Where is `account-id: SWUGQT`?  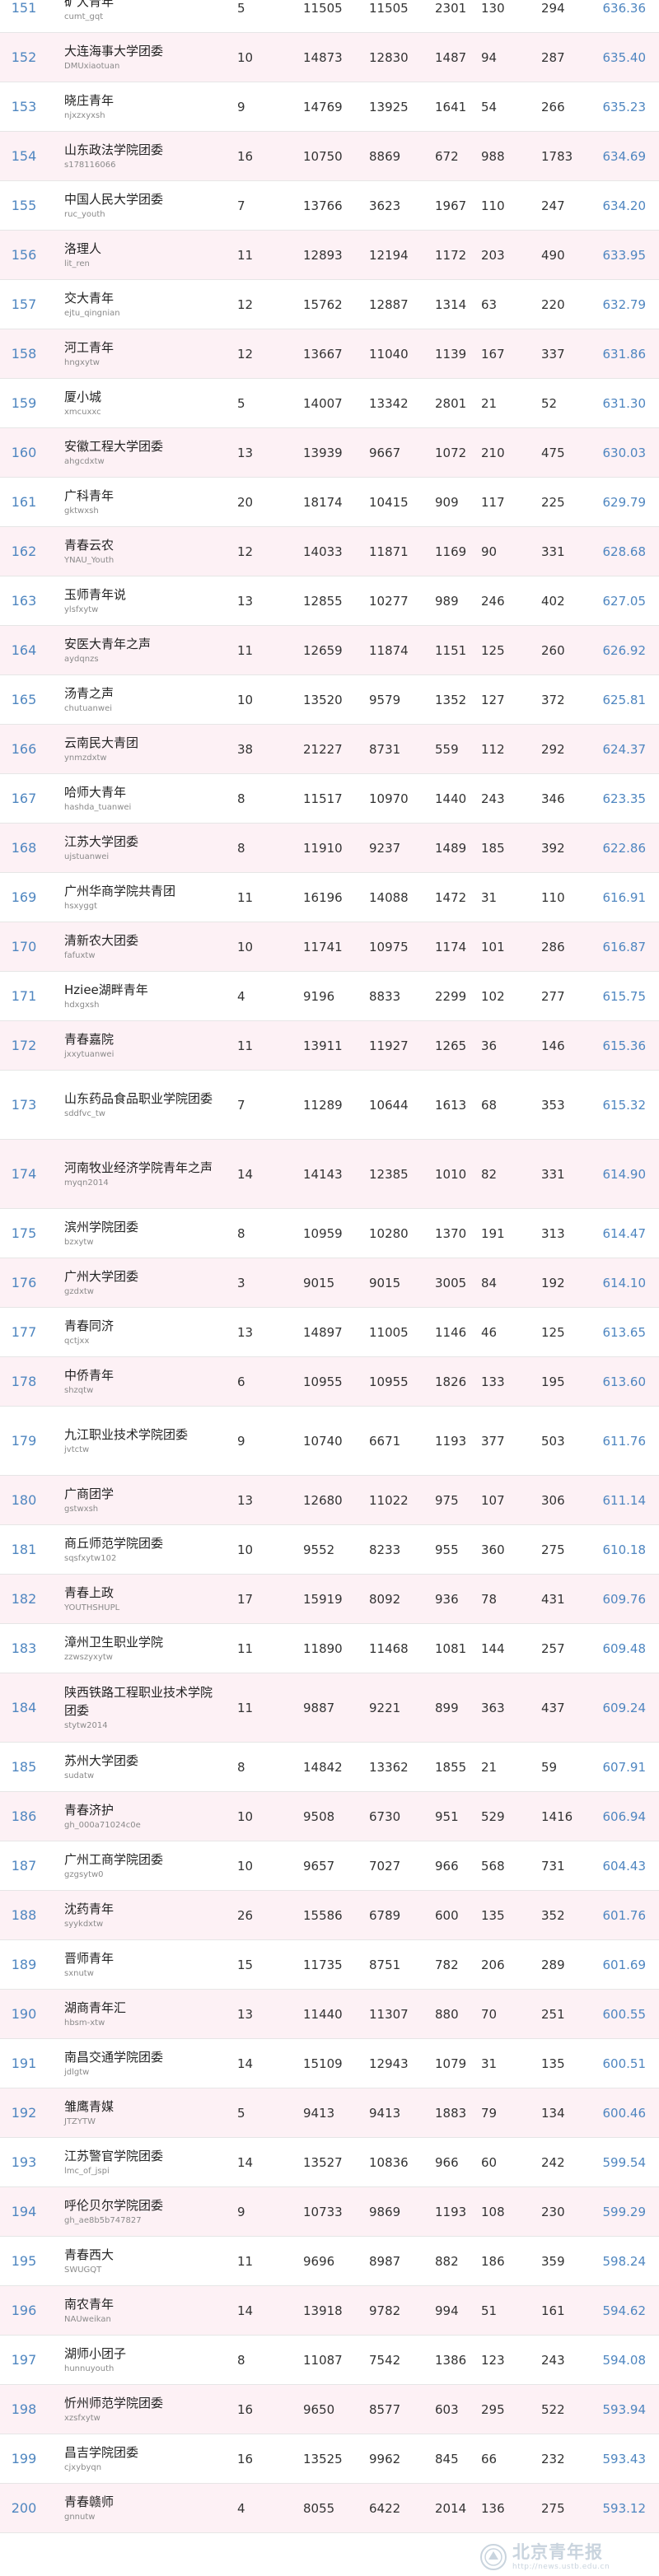 account-id: SWUGQT is located at coordinates (83, 2270).